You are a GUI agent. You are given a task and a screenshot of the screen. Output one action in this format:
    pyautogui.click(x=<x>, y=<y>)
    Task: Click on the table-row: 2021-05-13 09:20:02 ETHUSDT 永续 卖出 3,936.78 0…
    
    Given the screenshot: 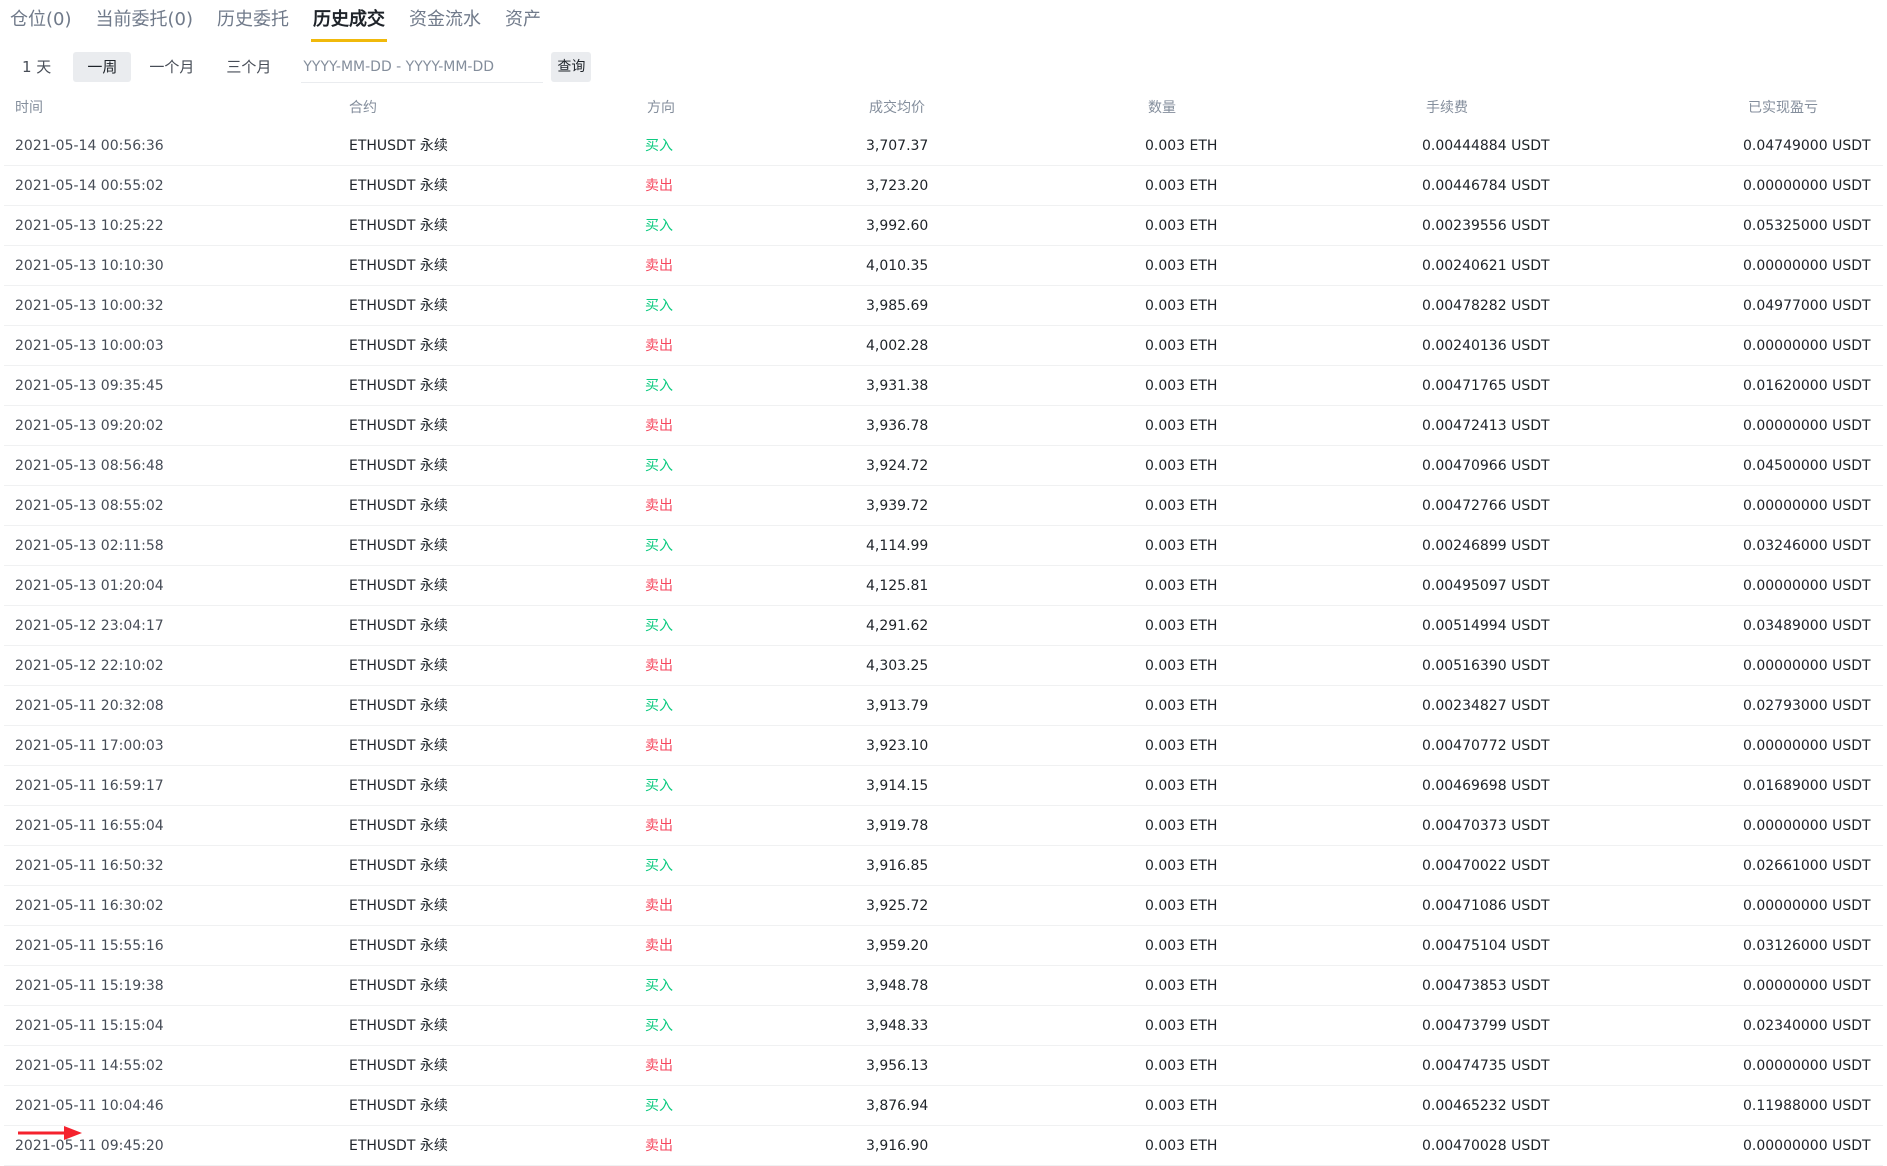 What is the action you would take?
    pyautogui.click(x=943, y=426)
    